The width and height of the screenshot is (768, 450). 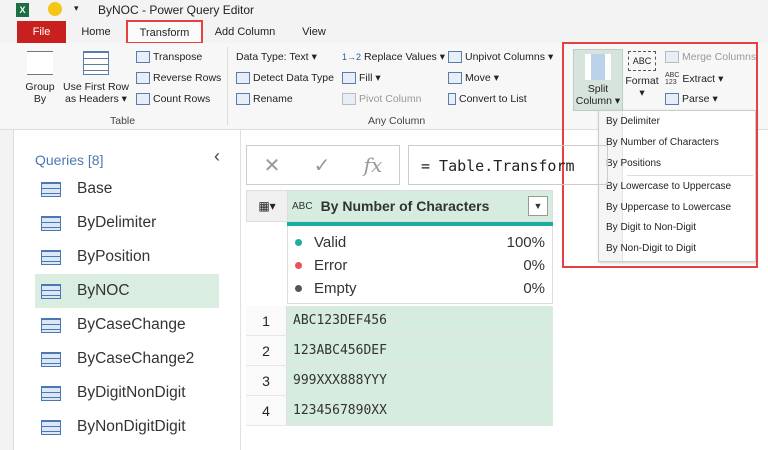 I want to click on row-number: 1, so click(x=266, y=320).